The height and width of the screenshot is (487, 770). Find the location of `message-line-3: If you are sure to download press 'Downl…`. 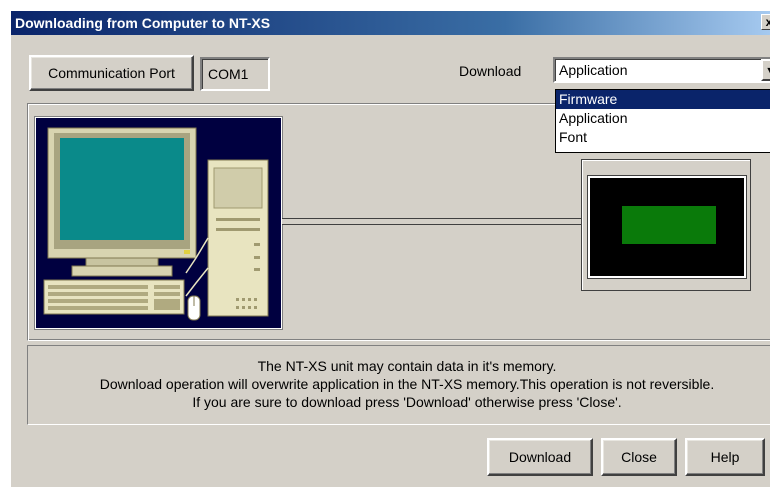

message-line-3: If you are sure to download press 'Downl… is located at coordinates (407, 402).